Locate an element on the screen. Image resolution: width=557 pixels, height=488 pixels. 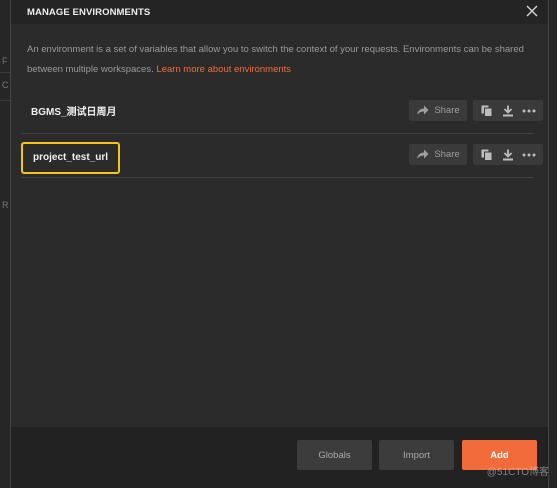
environment-row: BGMS_测试日周月 Share is located at coordinates (282, 111).